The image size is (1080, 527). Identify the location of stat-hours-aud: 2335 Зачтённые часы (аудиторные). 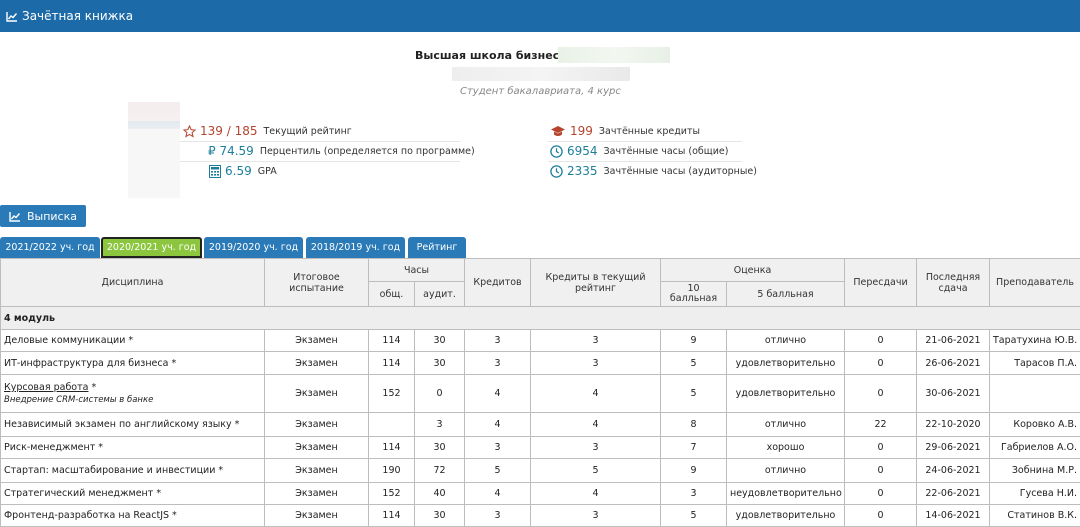
(653, 171).